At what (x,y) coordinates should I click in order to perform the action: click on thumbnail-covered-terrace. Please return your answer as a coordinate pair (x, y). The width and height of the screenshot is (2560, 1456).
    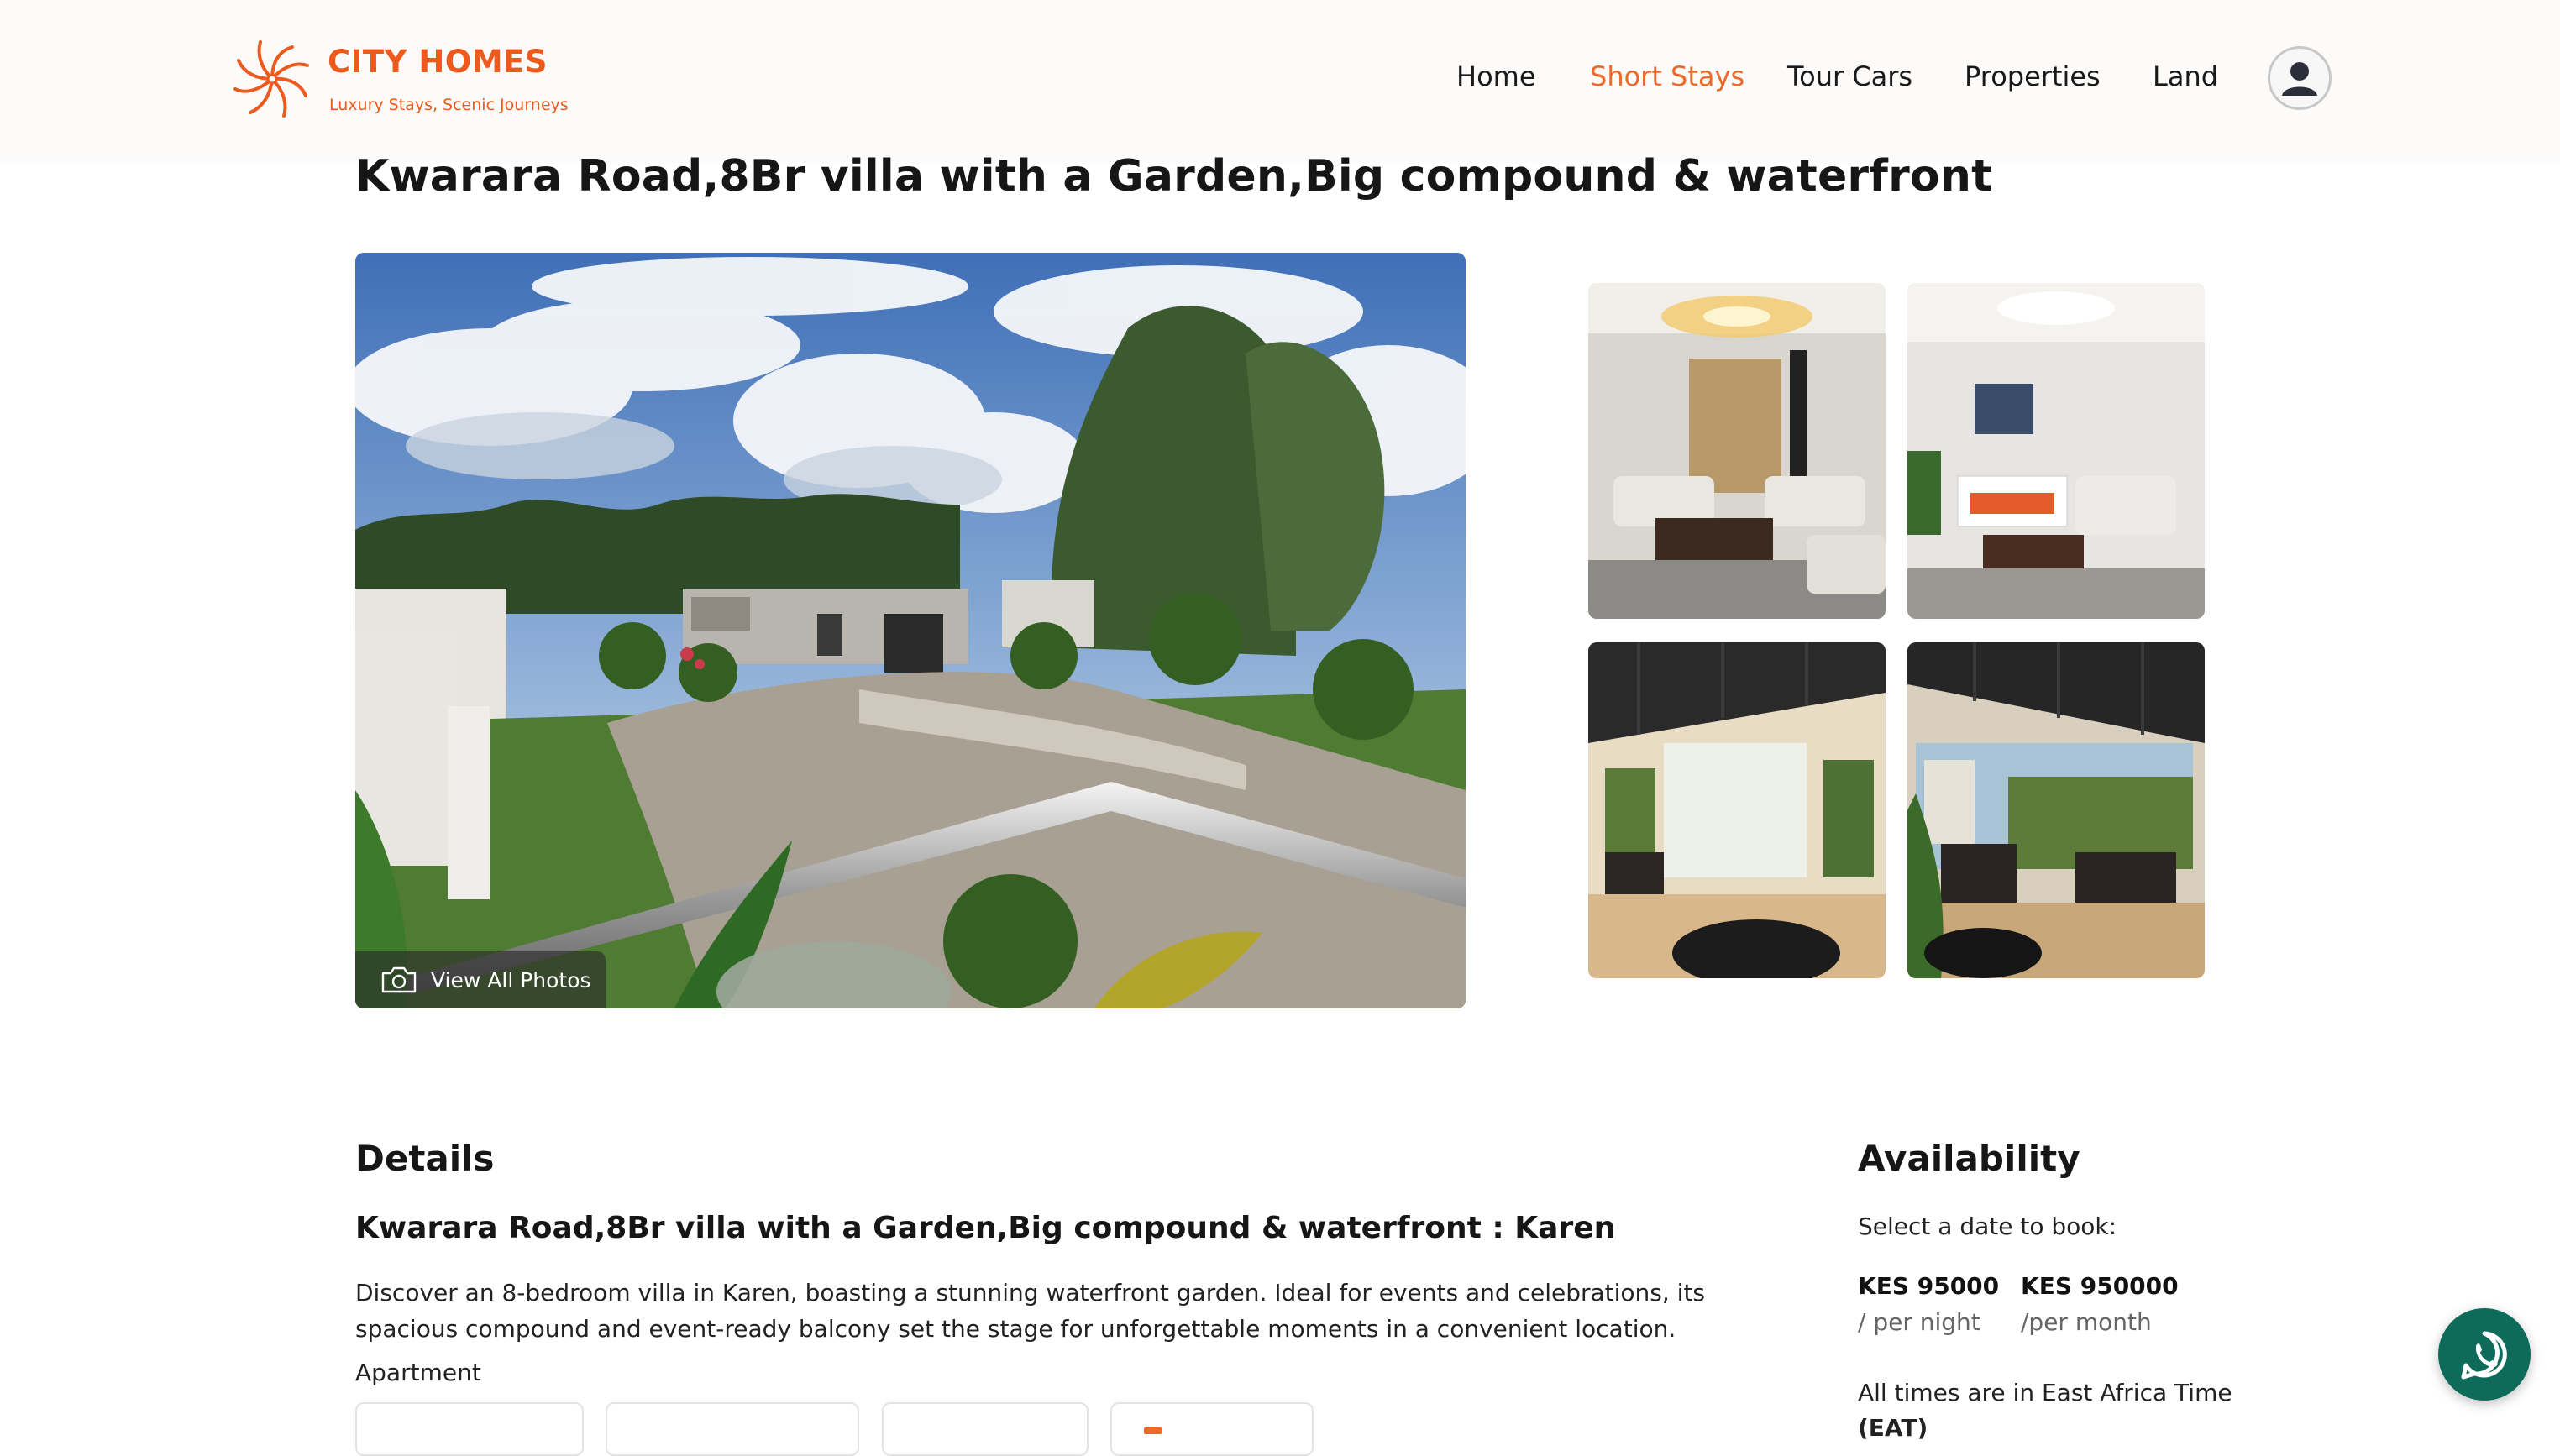
    Looking at the image, I should click on (1737, 810).